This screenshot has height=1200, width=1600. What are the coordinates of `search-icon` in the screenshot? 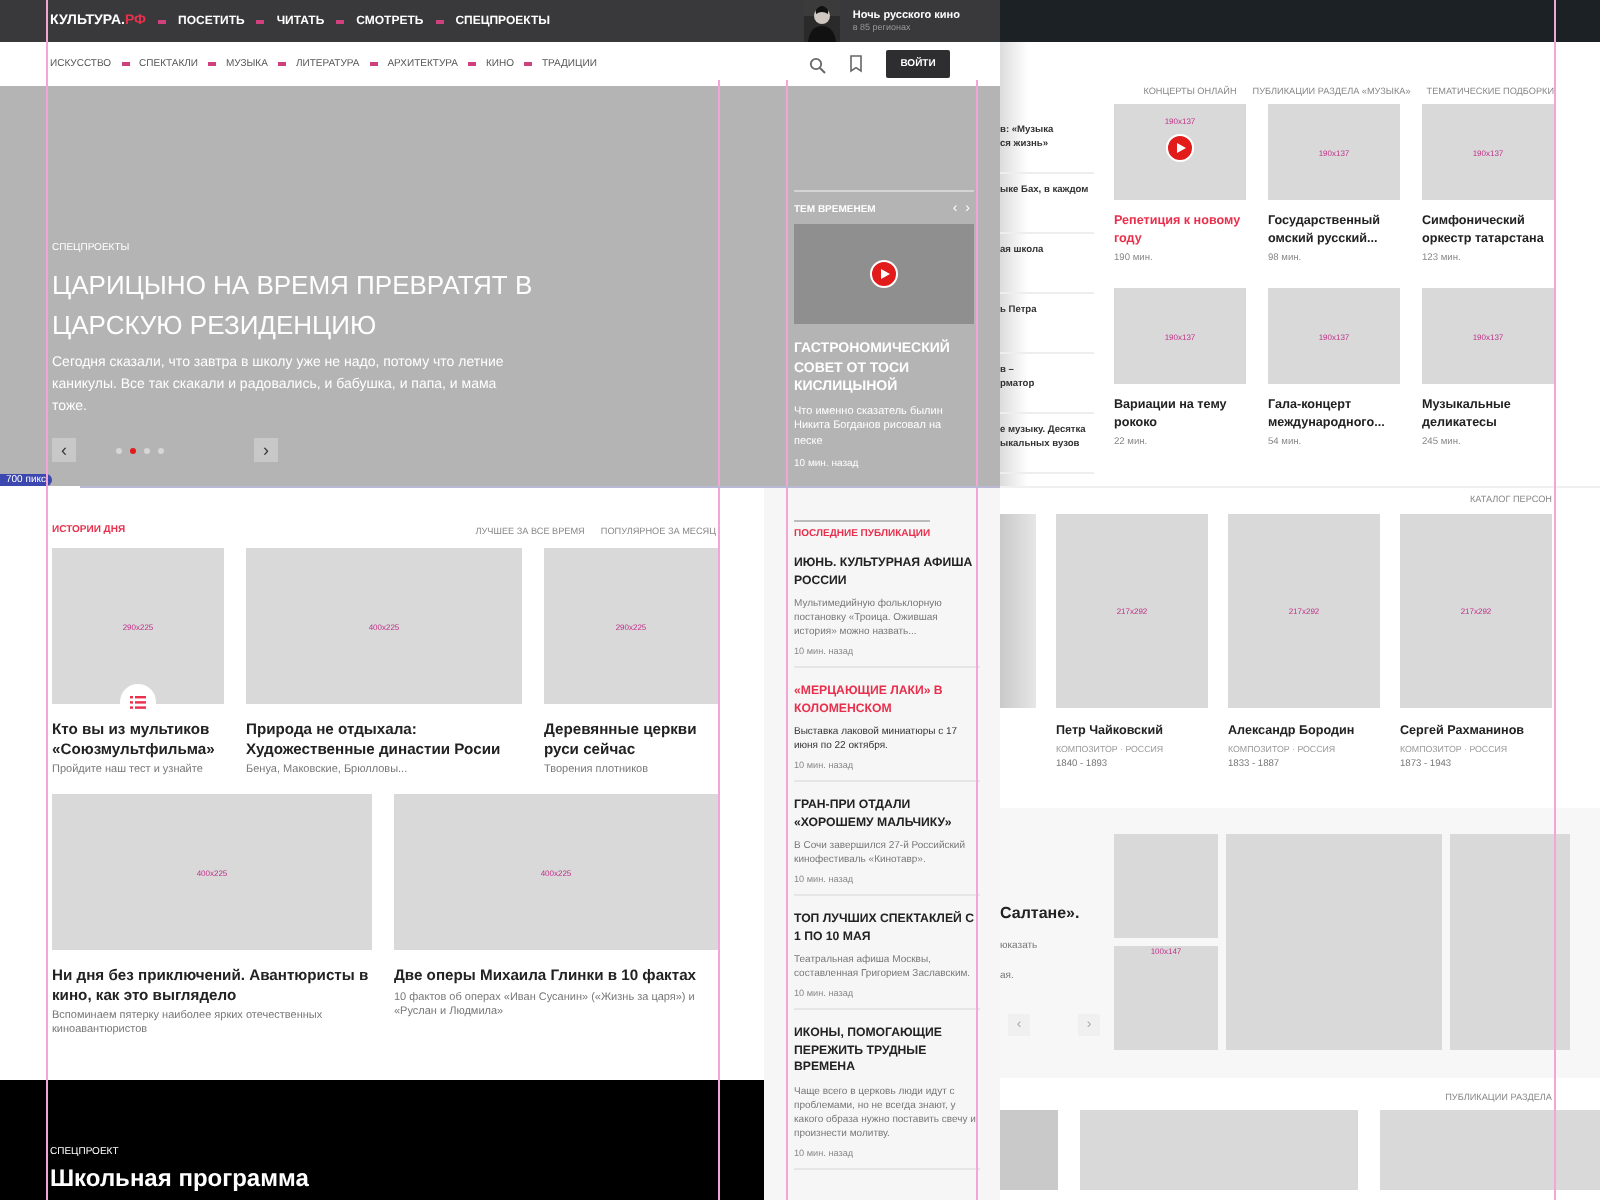 It's located at (817, 64).